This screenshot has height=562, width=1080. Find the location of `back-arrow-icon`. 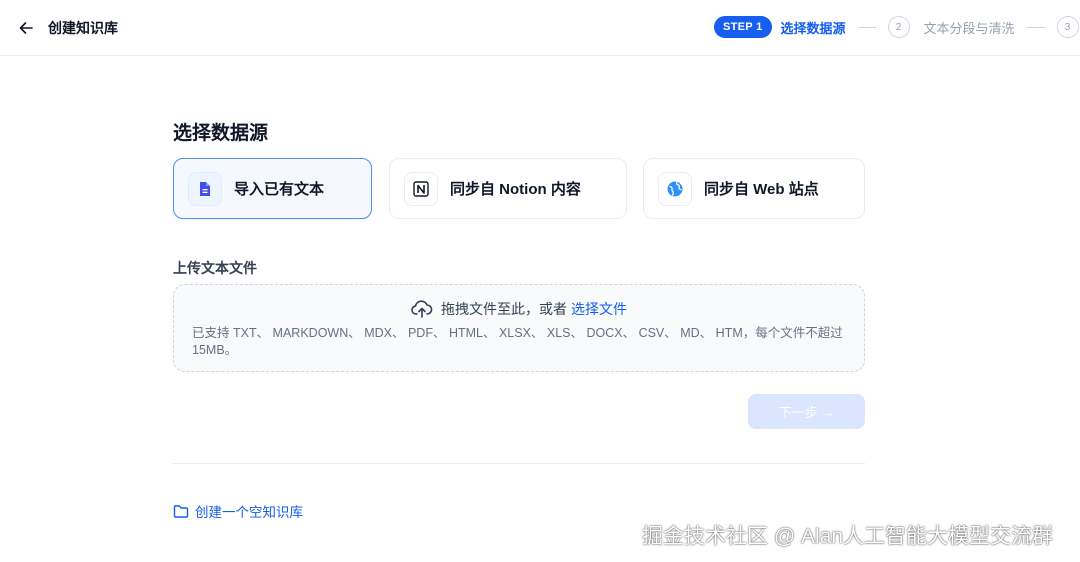

back-arrow-icon is located at coordinates (26, 28).